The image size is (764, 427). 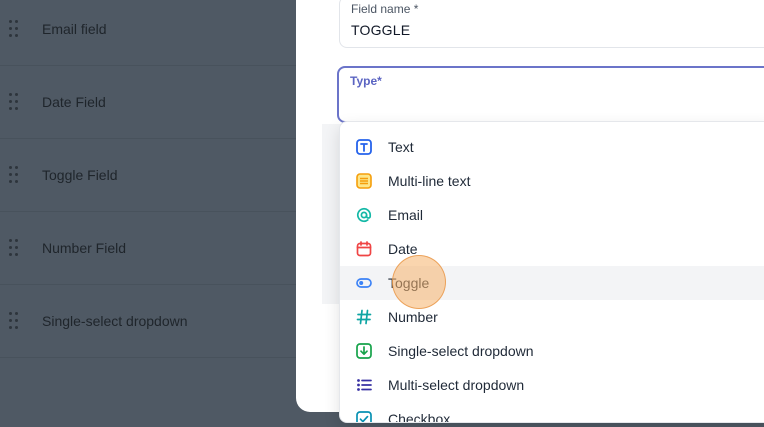 What do you see at coordinates (80, 175) in the screenshot?
I see `list-item-label: Toggle Field` at bounding box center [80, 175].